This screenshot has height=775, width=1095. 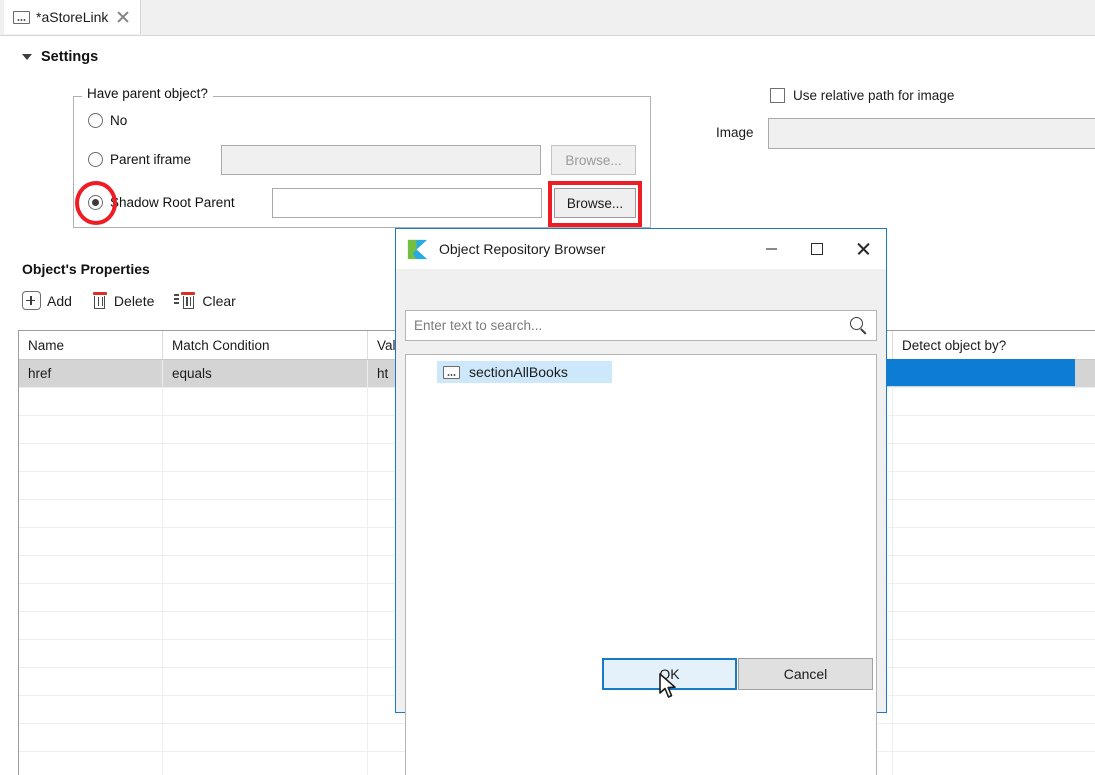 What do you see at coordinates (381, 160) in the screenshot?
I see `parent-iframe-input` at bounding box center [381, 160].